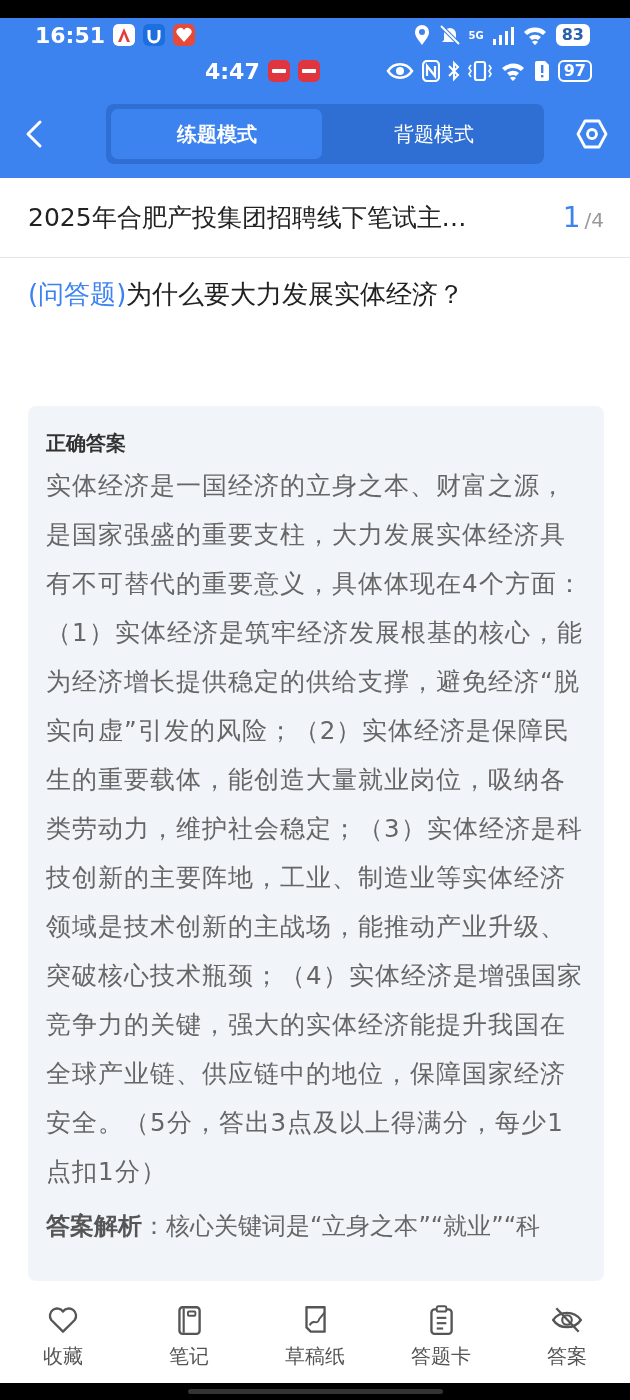  I want to click on mode-tab: 练题模式, so click(216, 134).